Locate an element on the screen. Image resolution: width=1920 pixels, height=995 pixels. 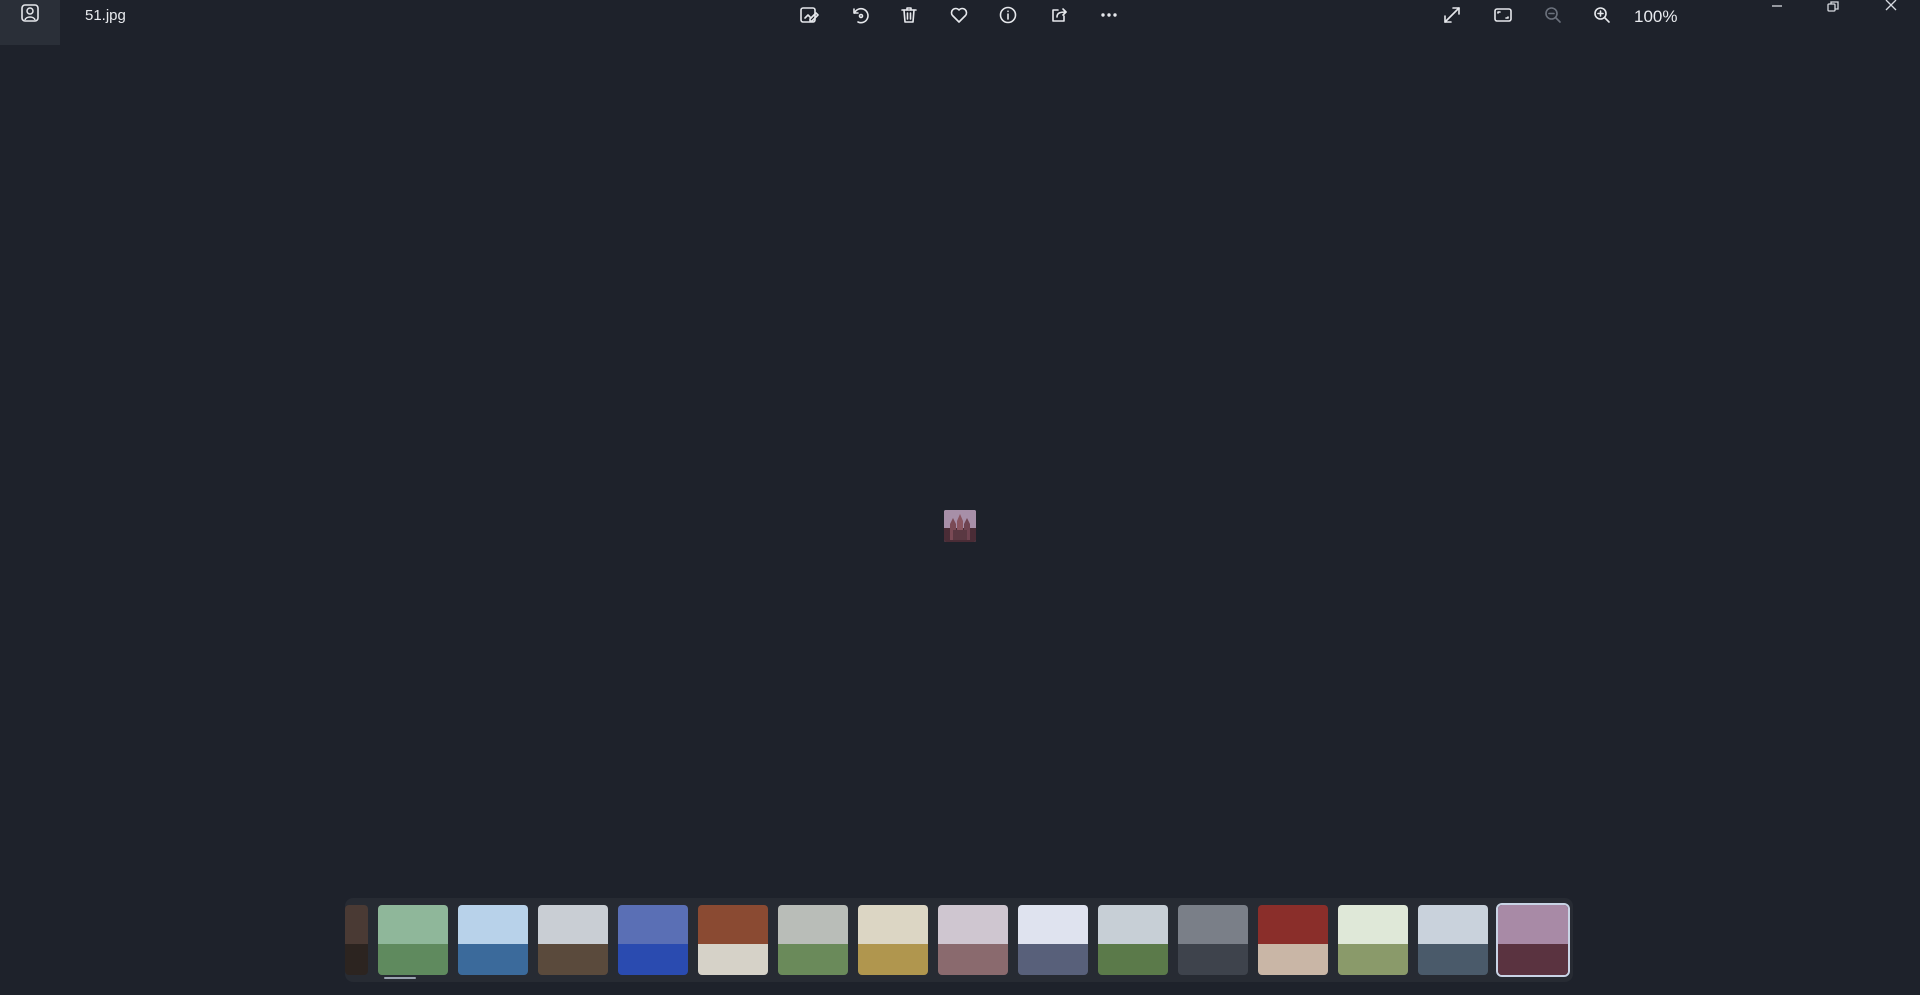
restore-icon is located at coordinates (1833, 6).